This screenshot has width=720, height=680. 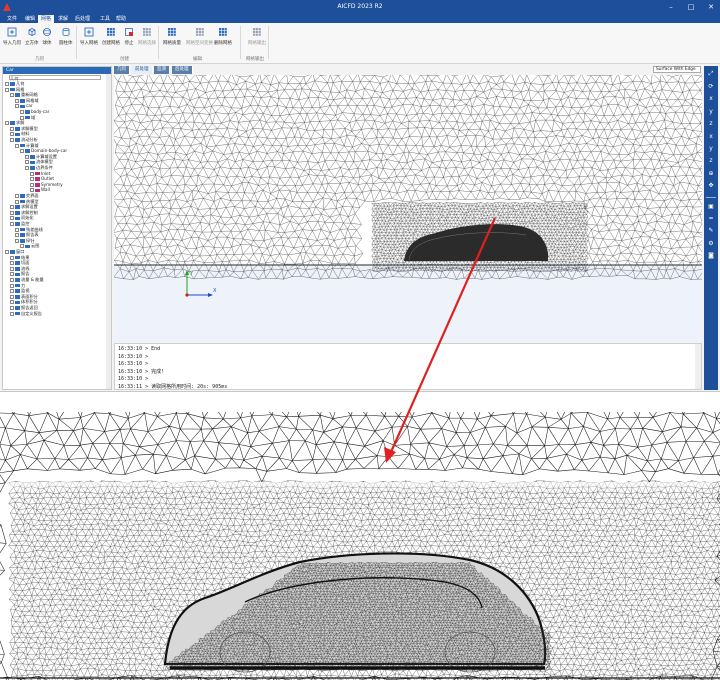 What do you see at coordinates (27, 100) in the screenshot?
I see `tree-node: 网格域` at bounding box center [27, 100].